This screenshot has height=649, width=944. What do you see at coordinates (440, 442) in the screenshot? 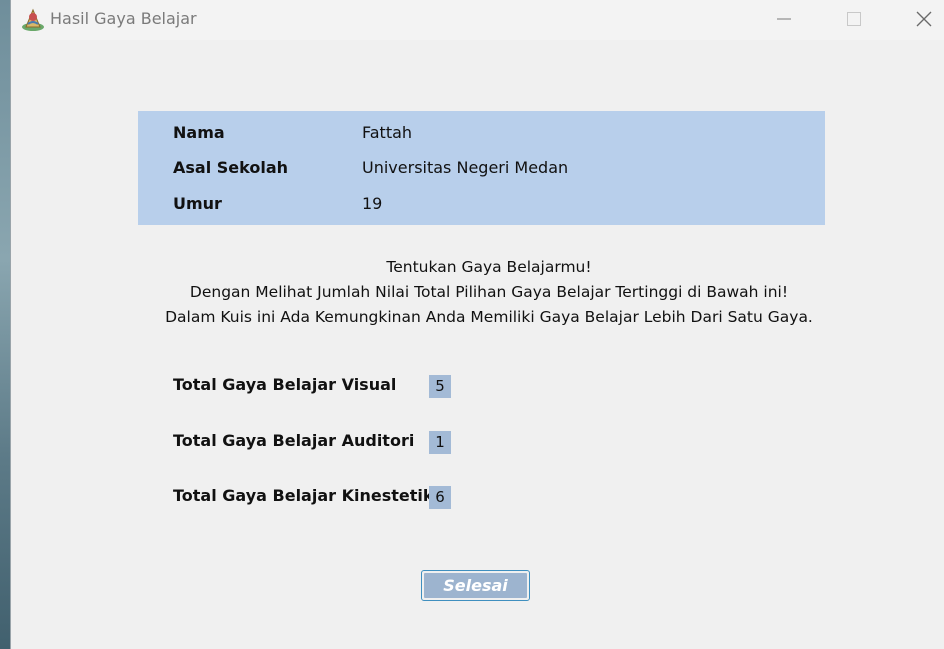
I see `auditory-score-value: 1` at bounding box center [440, 442].